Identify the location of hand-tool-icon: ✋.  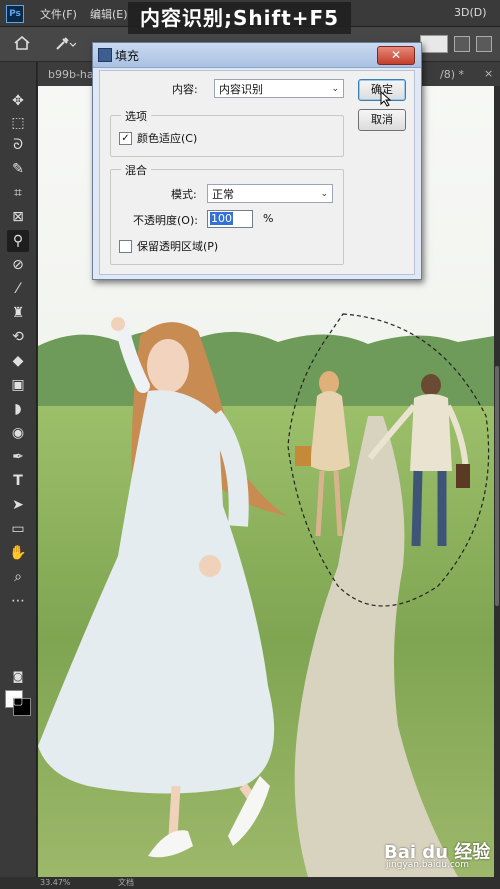
(18, 553).